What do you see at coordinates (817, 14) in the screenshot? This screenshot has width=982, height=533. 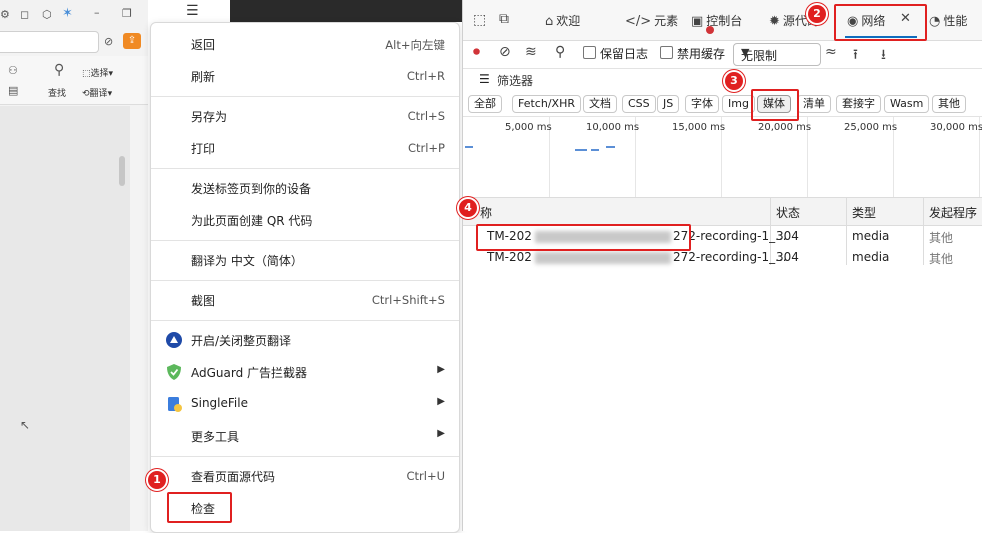 I see `step-badge-2: 2` at bounding box center [817, 14].